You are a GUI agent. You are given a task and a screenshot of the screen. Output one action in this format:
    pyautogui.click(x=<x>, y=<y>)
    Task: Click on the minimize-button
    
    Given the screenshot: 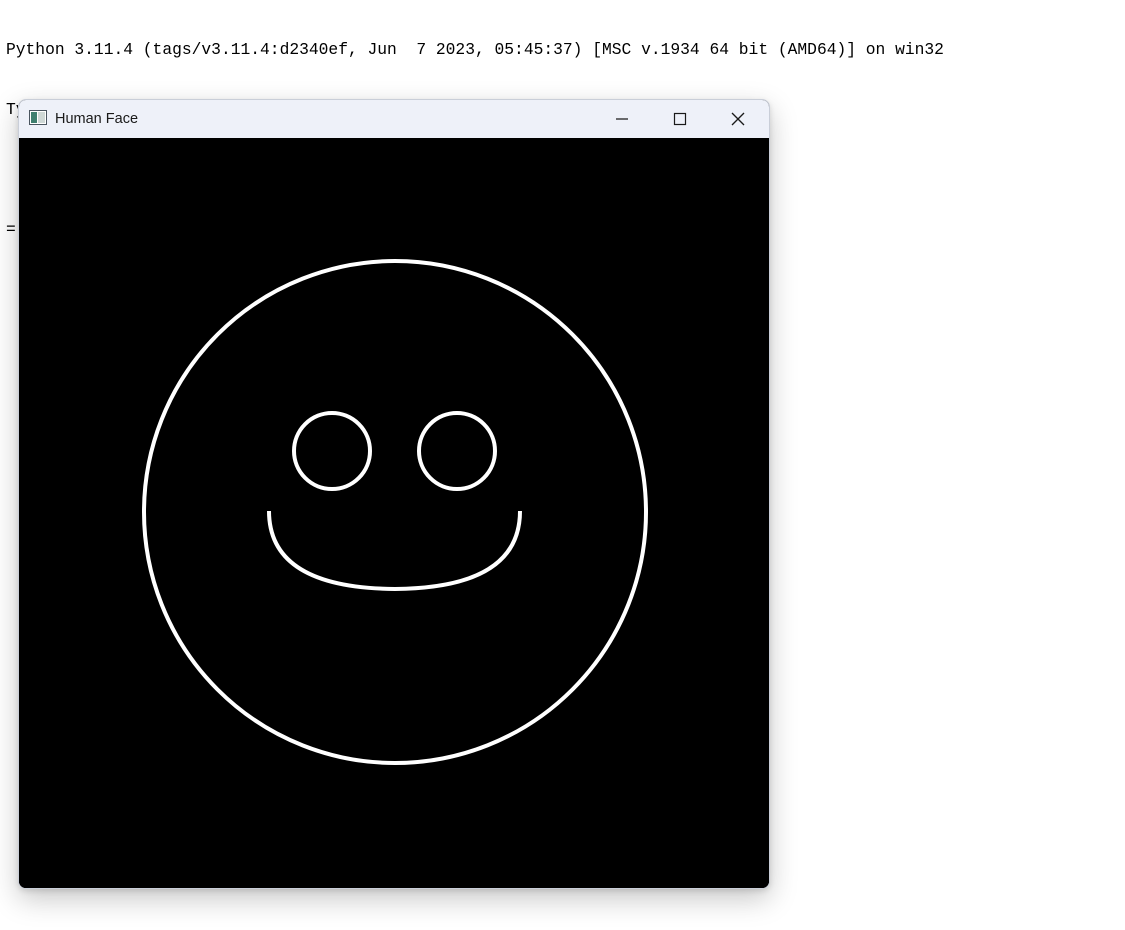 What is the action you would take?
    pyautogui.click(x=622, y=119)
    